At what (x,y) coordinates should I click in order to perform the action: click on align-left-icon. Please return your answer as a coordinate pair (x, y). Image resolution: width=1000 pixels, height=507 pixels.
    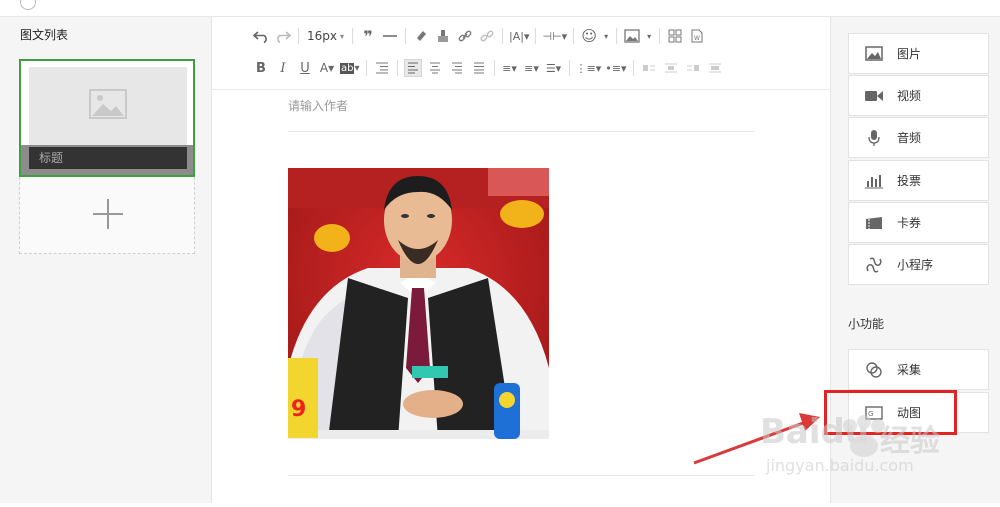
    Looking at the image, I should click on (412, 68).